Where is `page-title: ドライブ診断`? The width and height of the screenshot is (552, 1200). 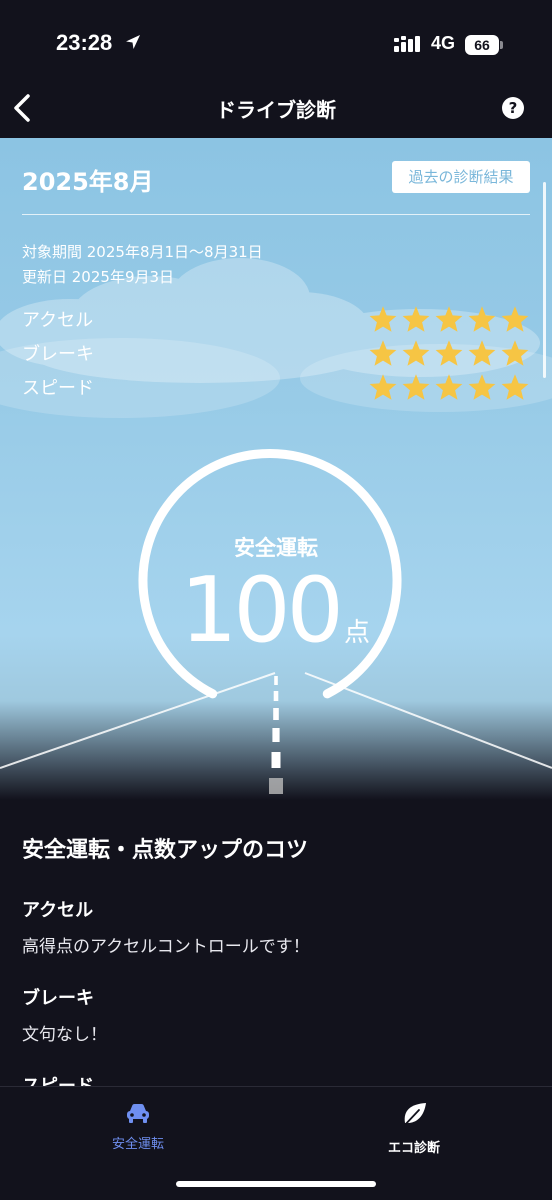 page-title: ドライブ診断 is located at coordinates (276, 110).